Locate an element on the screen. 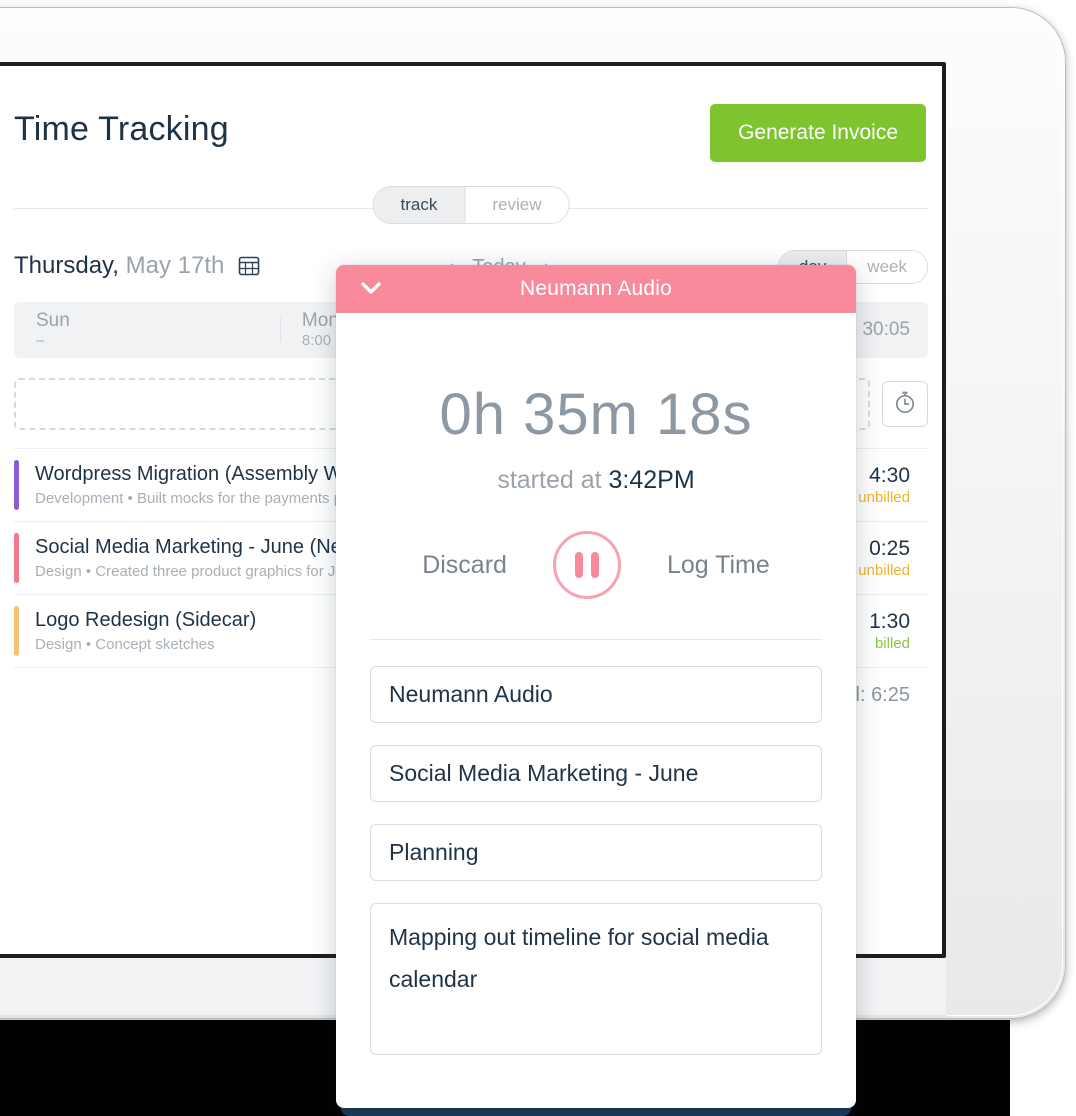 The image size is (1076, 1116). current-date-label: Thursday, May 17th is located at coordinates (137, 267).